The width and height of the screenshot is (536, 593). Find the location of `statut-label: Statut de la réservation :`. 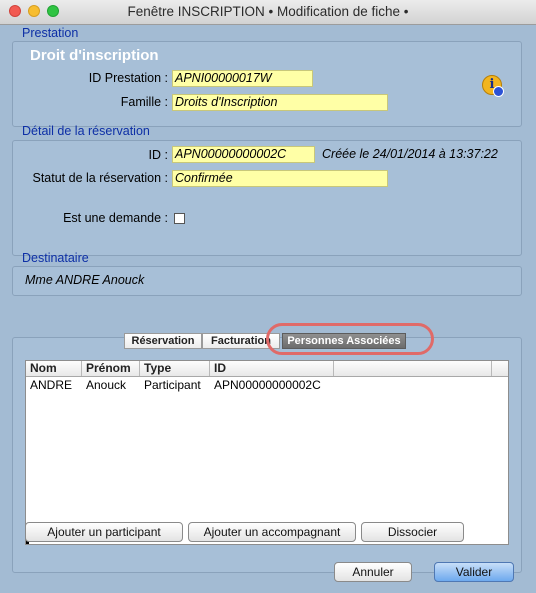

statut-label: Statut de la réservation : is located at coordinates (100, 178).